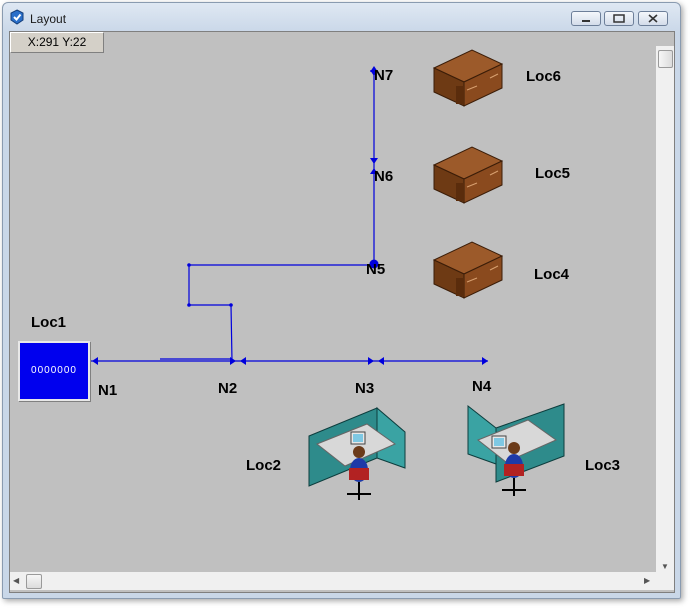 This screenshot has width=690, height=608. Describe the element at coordinates (481, 386) in the screenshot. I see `node-n4-label: N4` at that location.